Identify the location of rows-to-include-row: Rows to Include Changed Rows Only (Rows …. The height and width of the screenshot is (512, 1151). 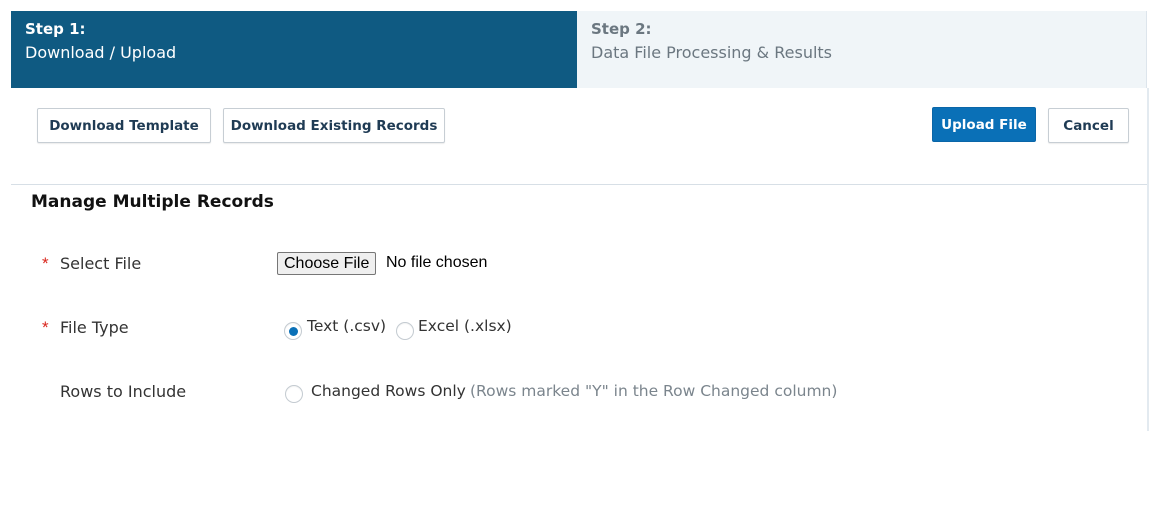
(570, 395).